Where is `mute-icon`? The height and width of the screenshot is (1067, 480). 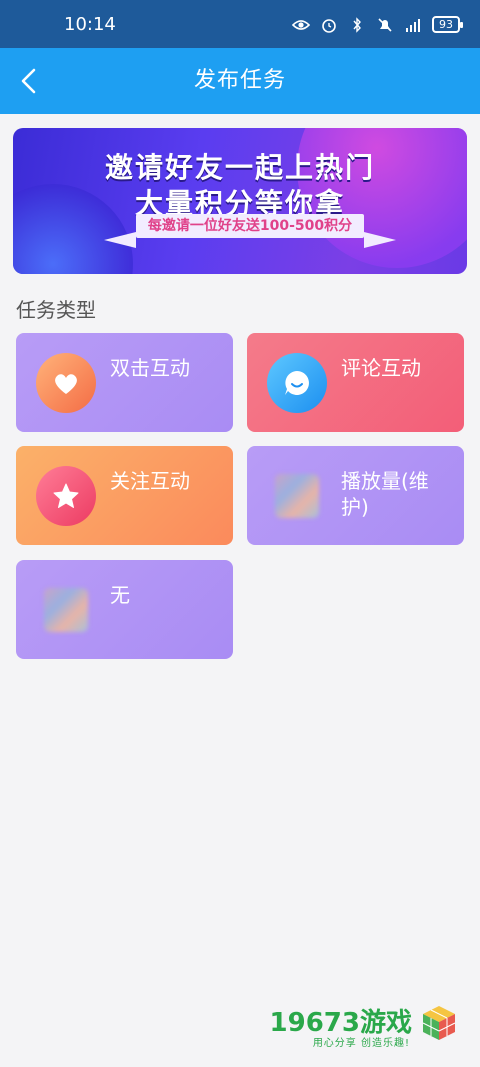 mute-icon is located at coordinates (385, 24).